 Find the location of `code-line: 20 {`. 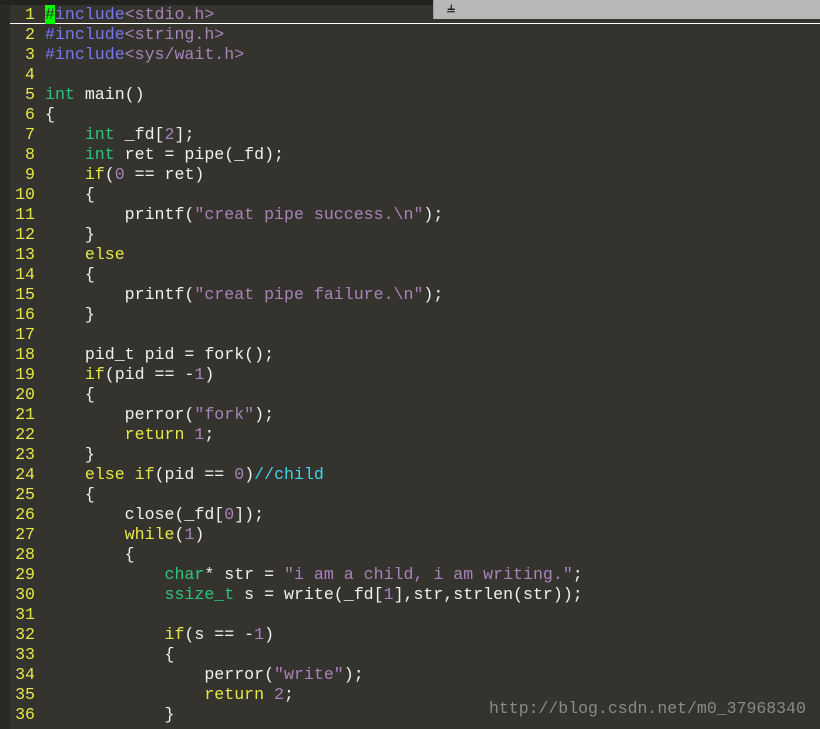

code-line: 20 { is located at coordinates (291, 395).